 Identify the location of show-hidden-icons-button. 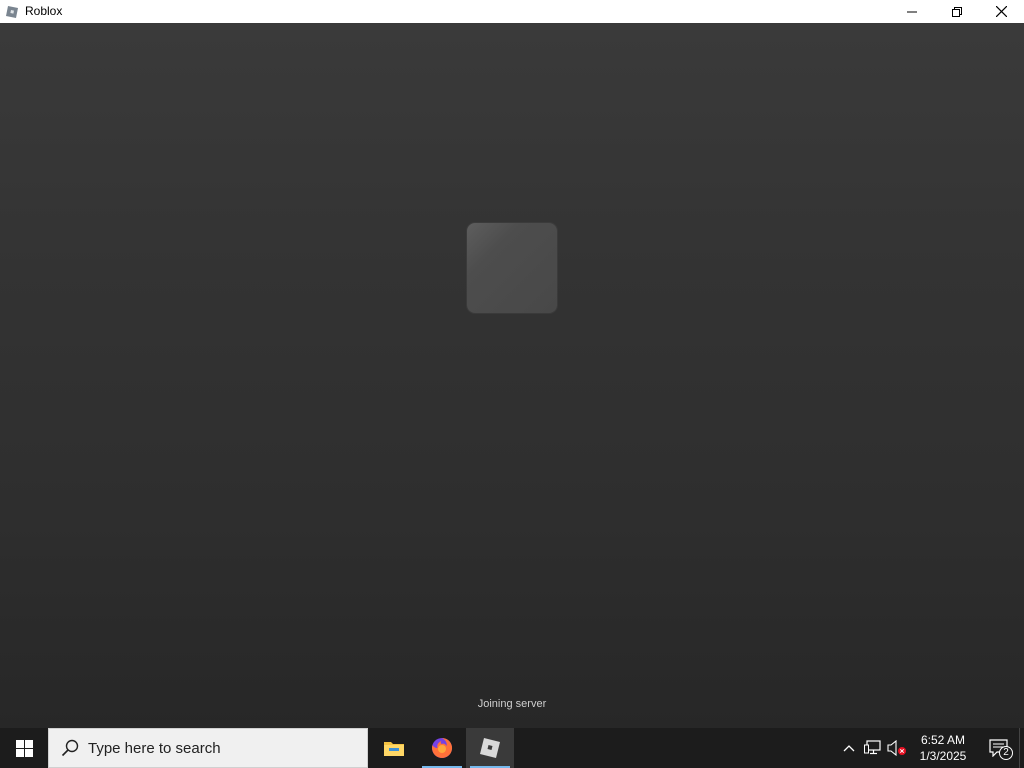
(849, 748).